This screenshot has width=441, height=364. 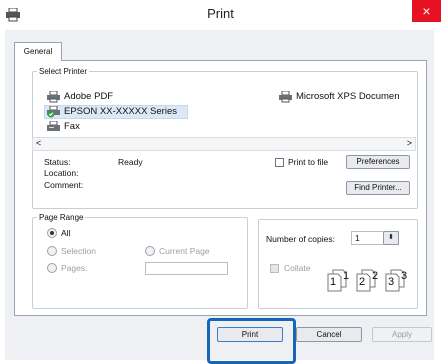 What do you see at coordinates (61, 173) in the screenshot?
I see `location-label: Location:` at bounding box center [61, 173].